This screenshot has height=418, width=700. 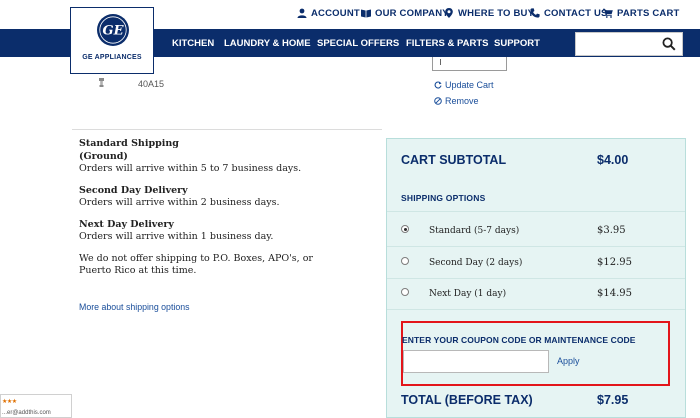 I want to click on total-value: $7.95, so click(x=613, y=400).